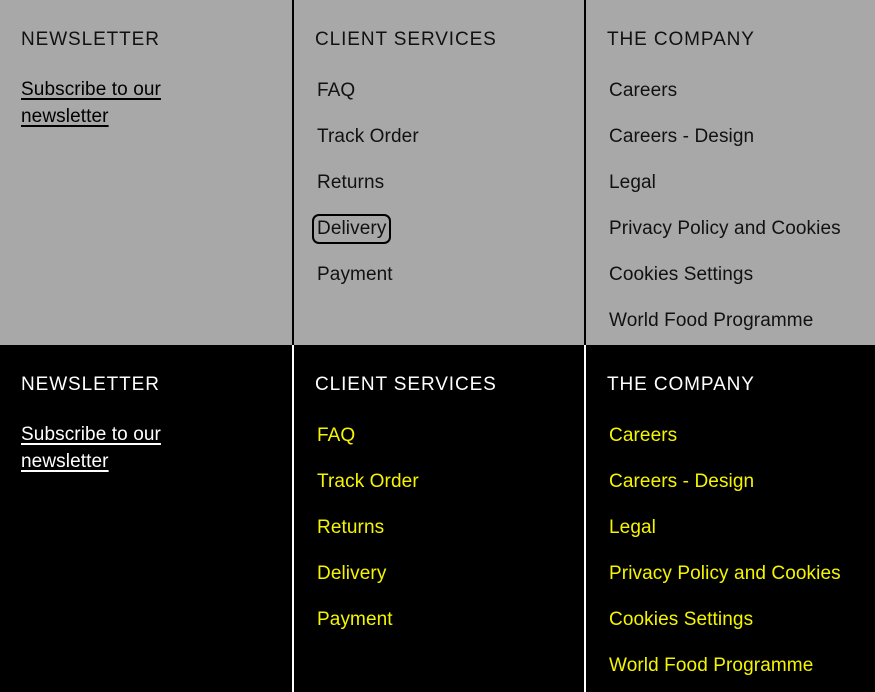 The image size is (875, 692). Describe the element at coordinates (90, 384) in the screenshot. I see `column-heading-newsletter-dark: NEWSLETTER` at that location.